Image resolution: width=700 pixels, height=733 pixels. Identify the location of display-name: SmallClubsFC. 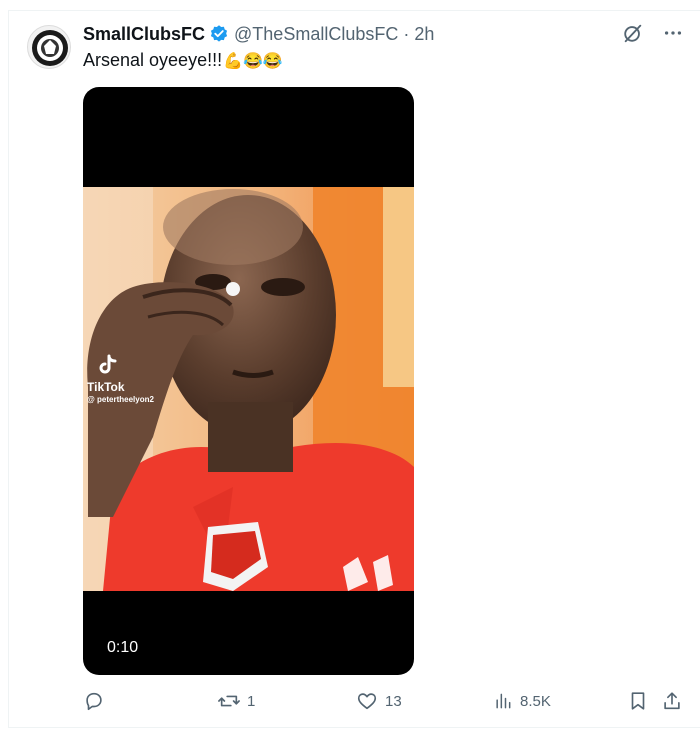
(144, 34).